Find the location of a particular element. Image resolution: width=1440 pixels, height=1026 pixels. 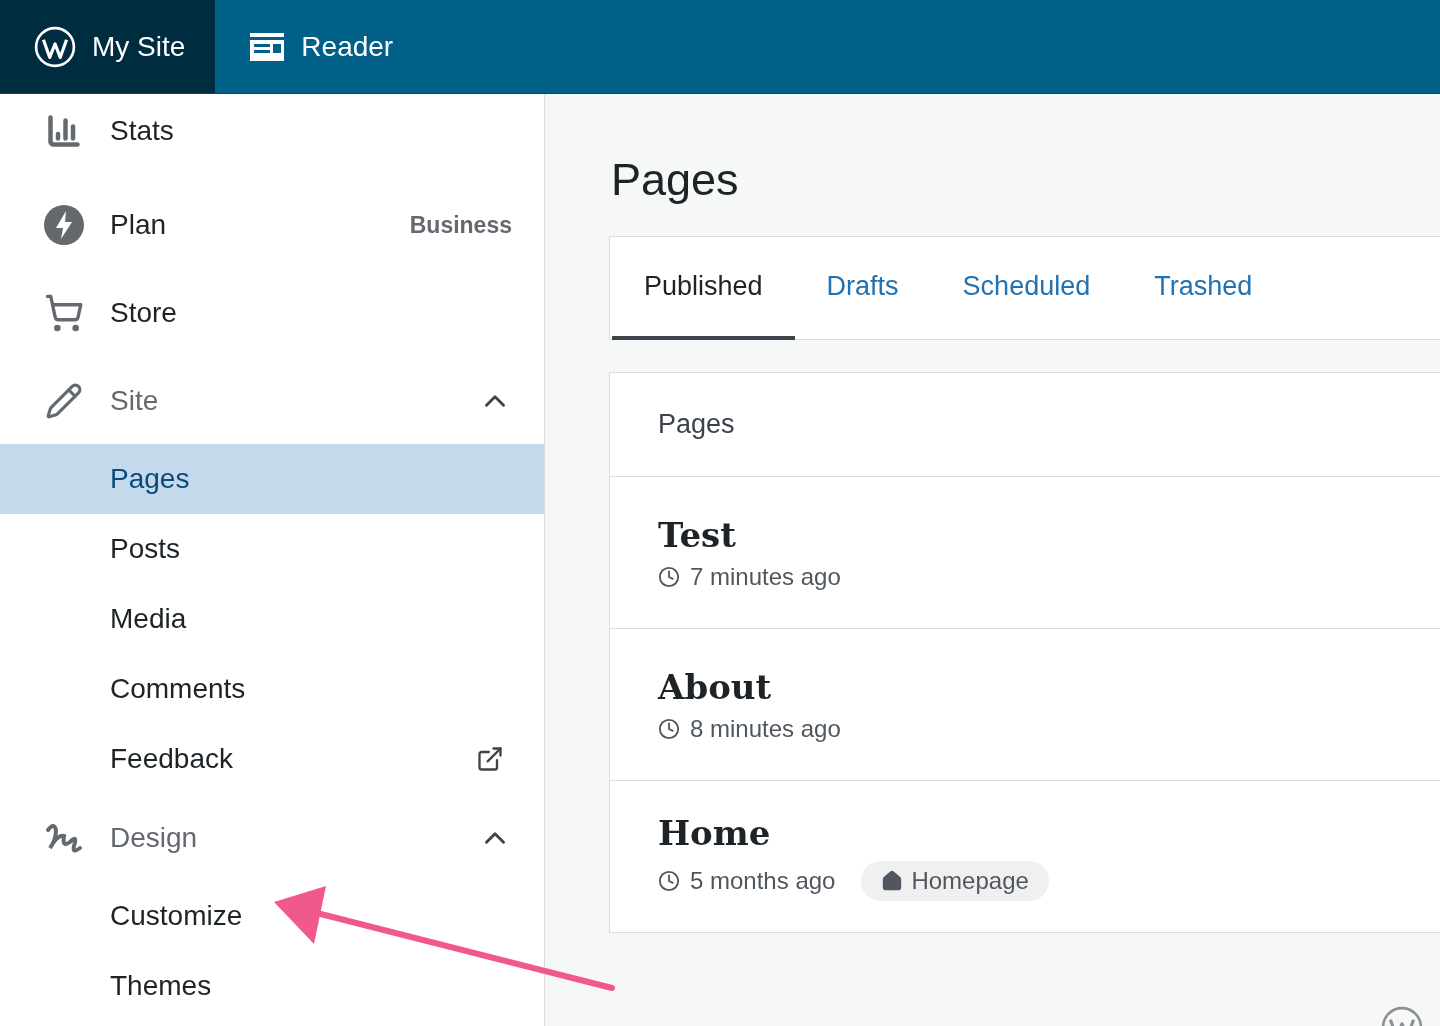

top-nav-tab: My Site is located at coordinates (108, 46).